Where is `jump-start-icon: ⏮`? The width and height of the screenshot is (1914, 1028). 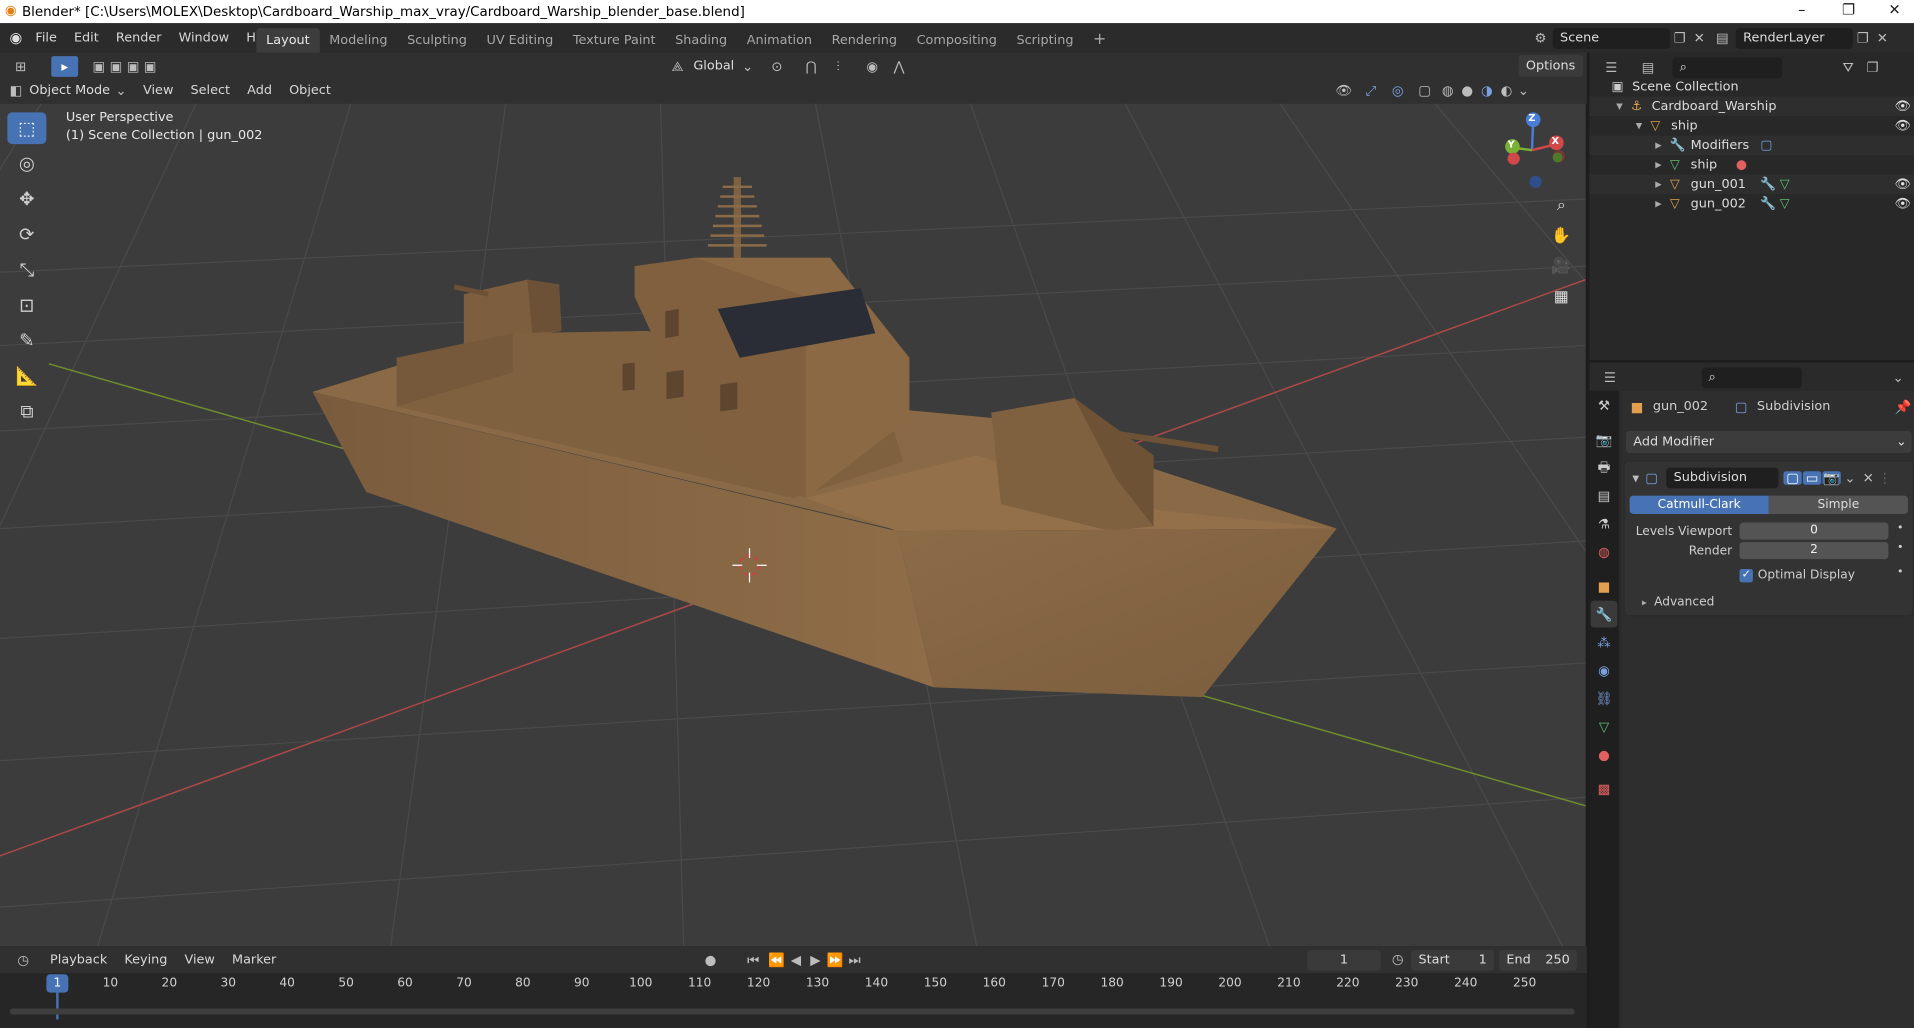 jump-start-icon: ⏮ is located at coordinates (753, 959).